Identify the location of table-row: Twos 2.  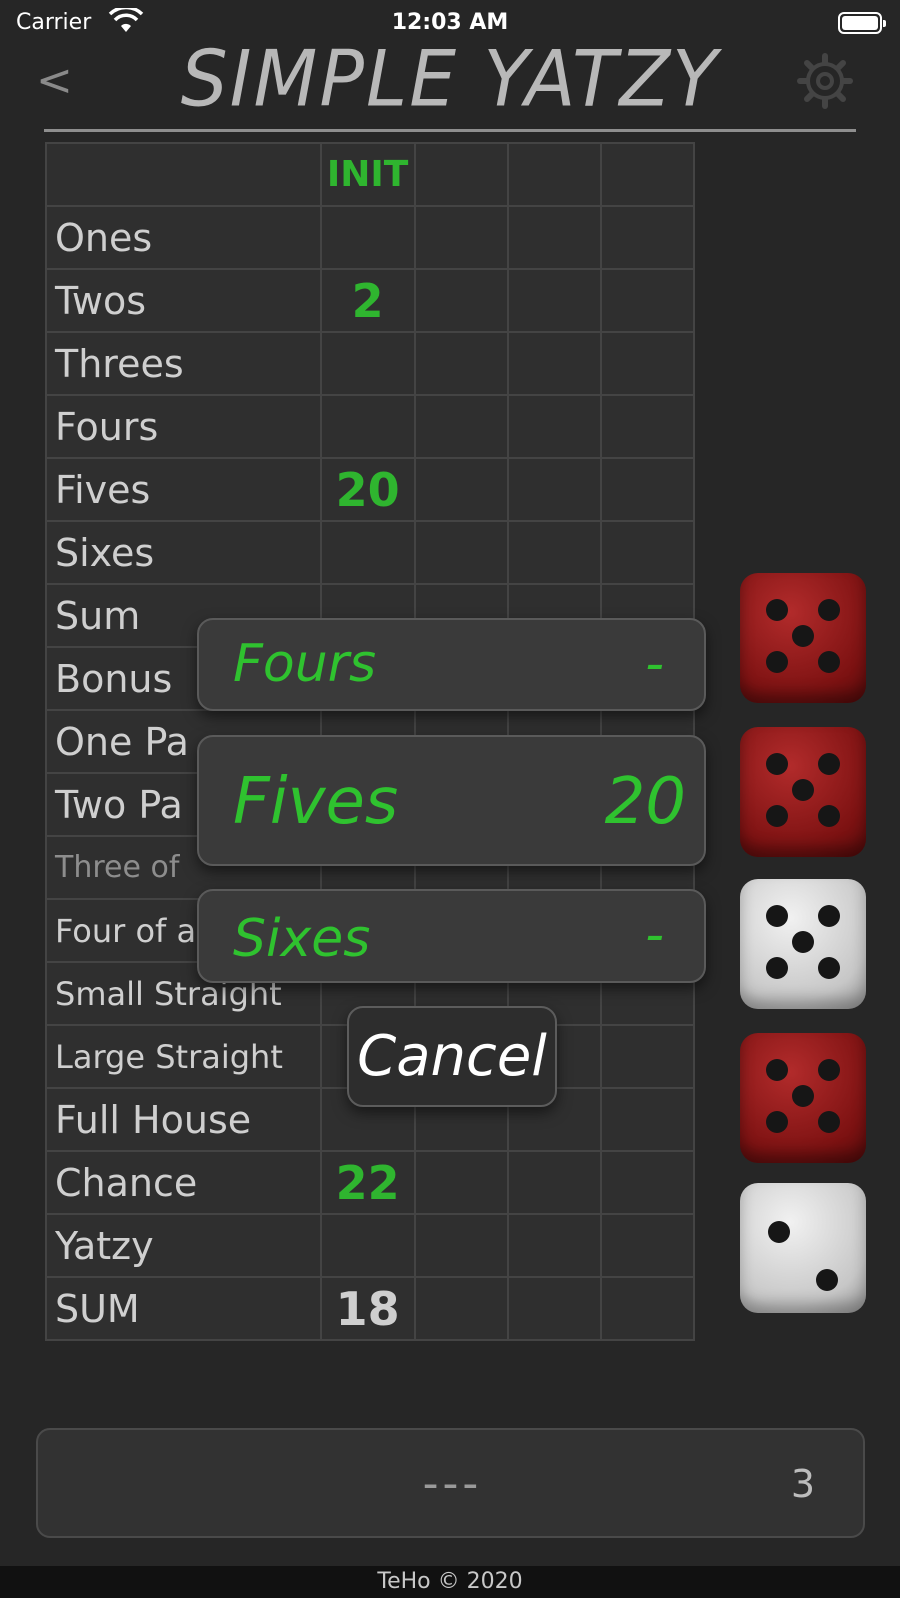
(370, 300).